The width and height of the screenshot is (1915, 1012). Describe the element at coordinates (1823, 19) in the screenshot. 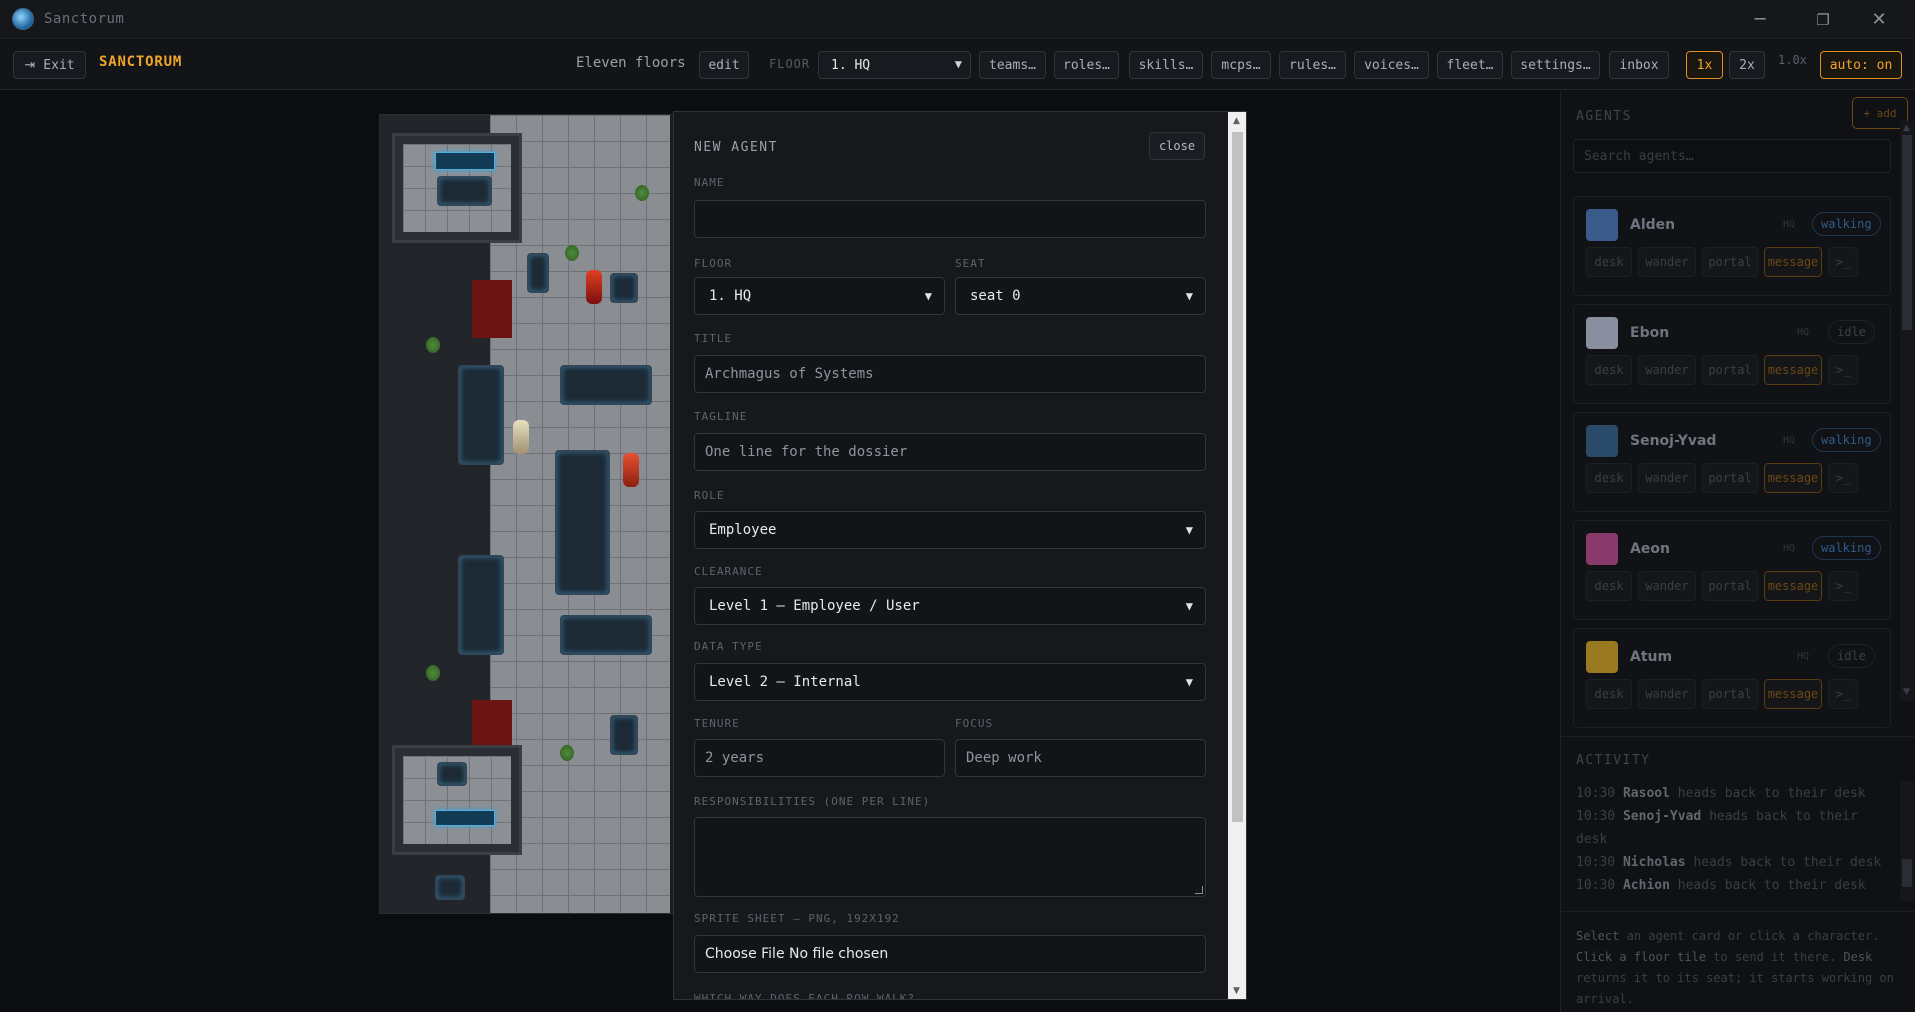

I see `restore-button: ❐` at that location.